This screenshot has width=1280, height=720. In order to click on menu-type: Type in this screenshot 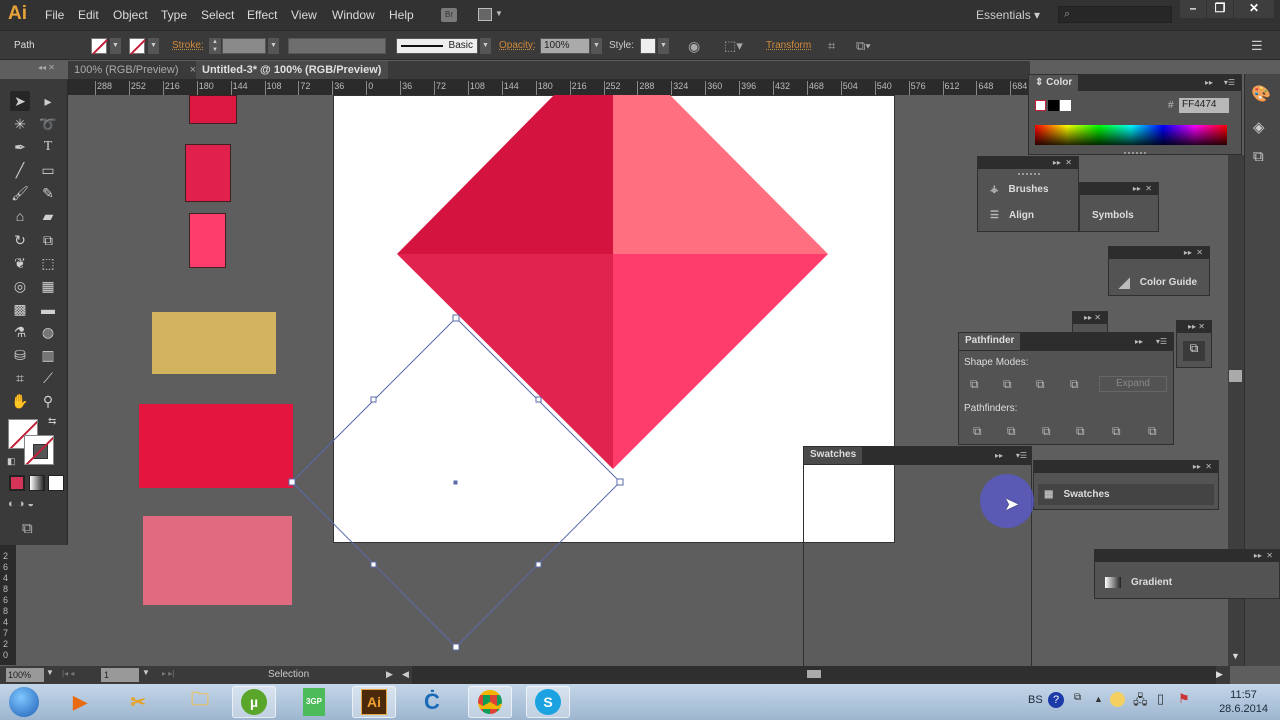, I will do `click(174, 15)`.